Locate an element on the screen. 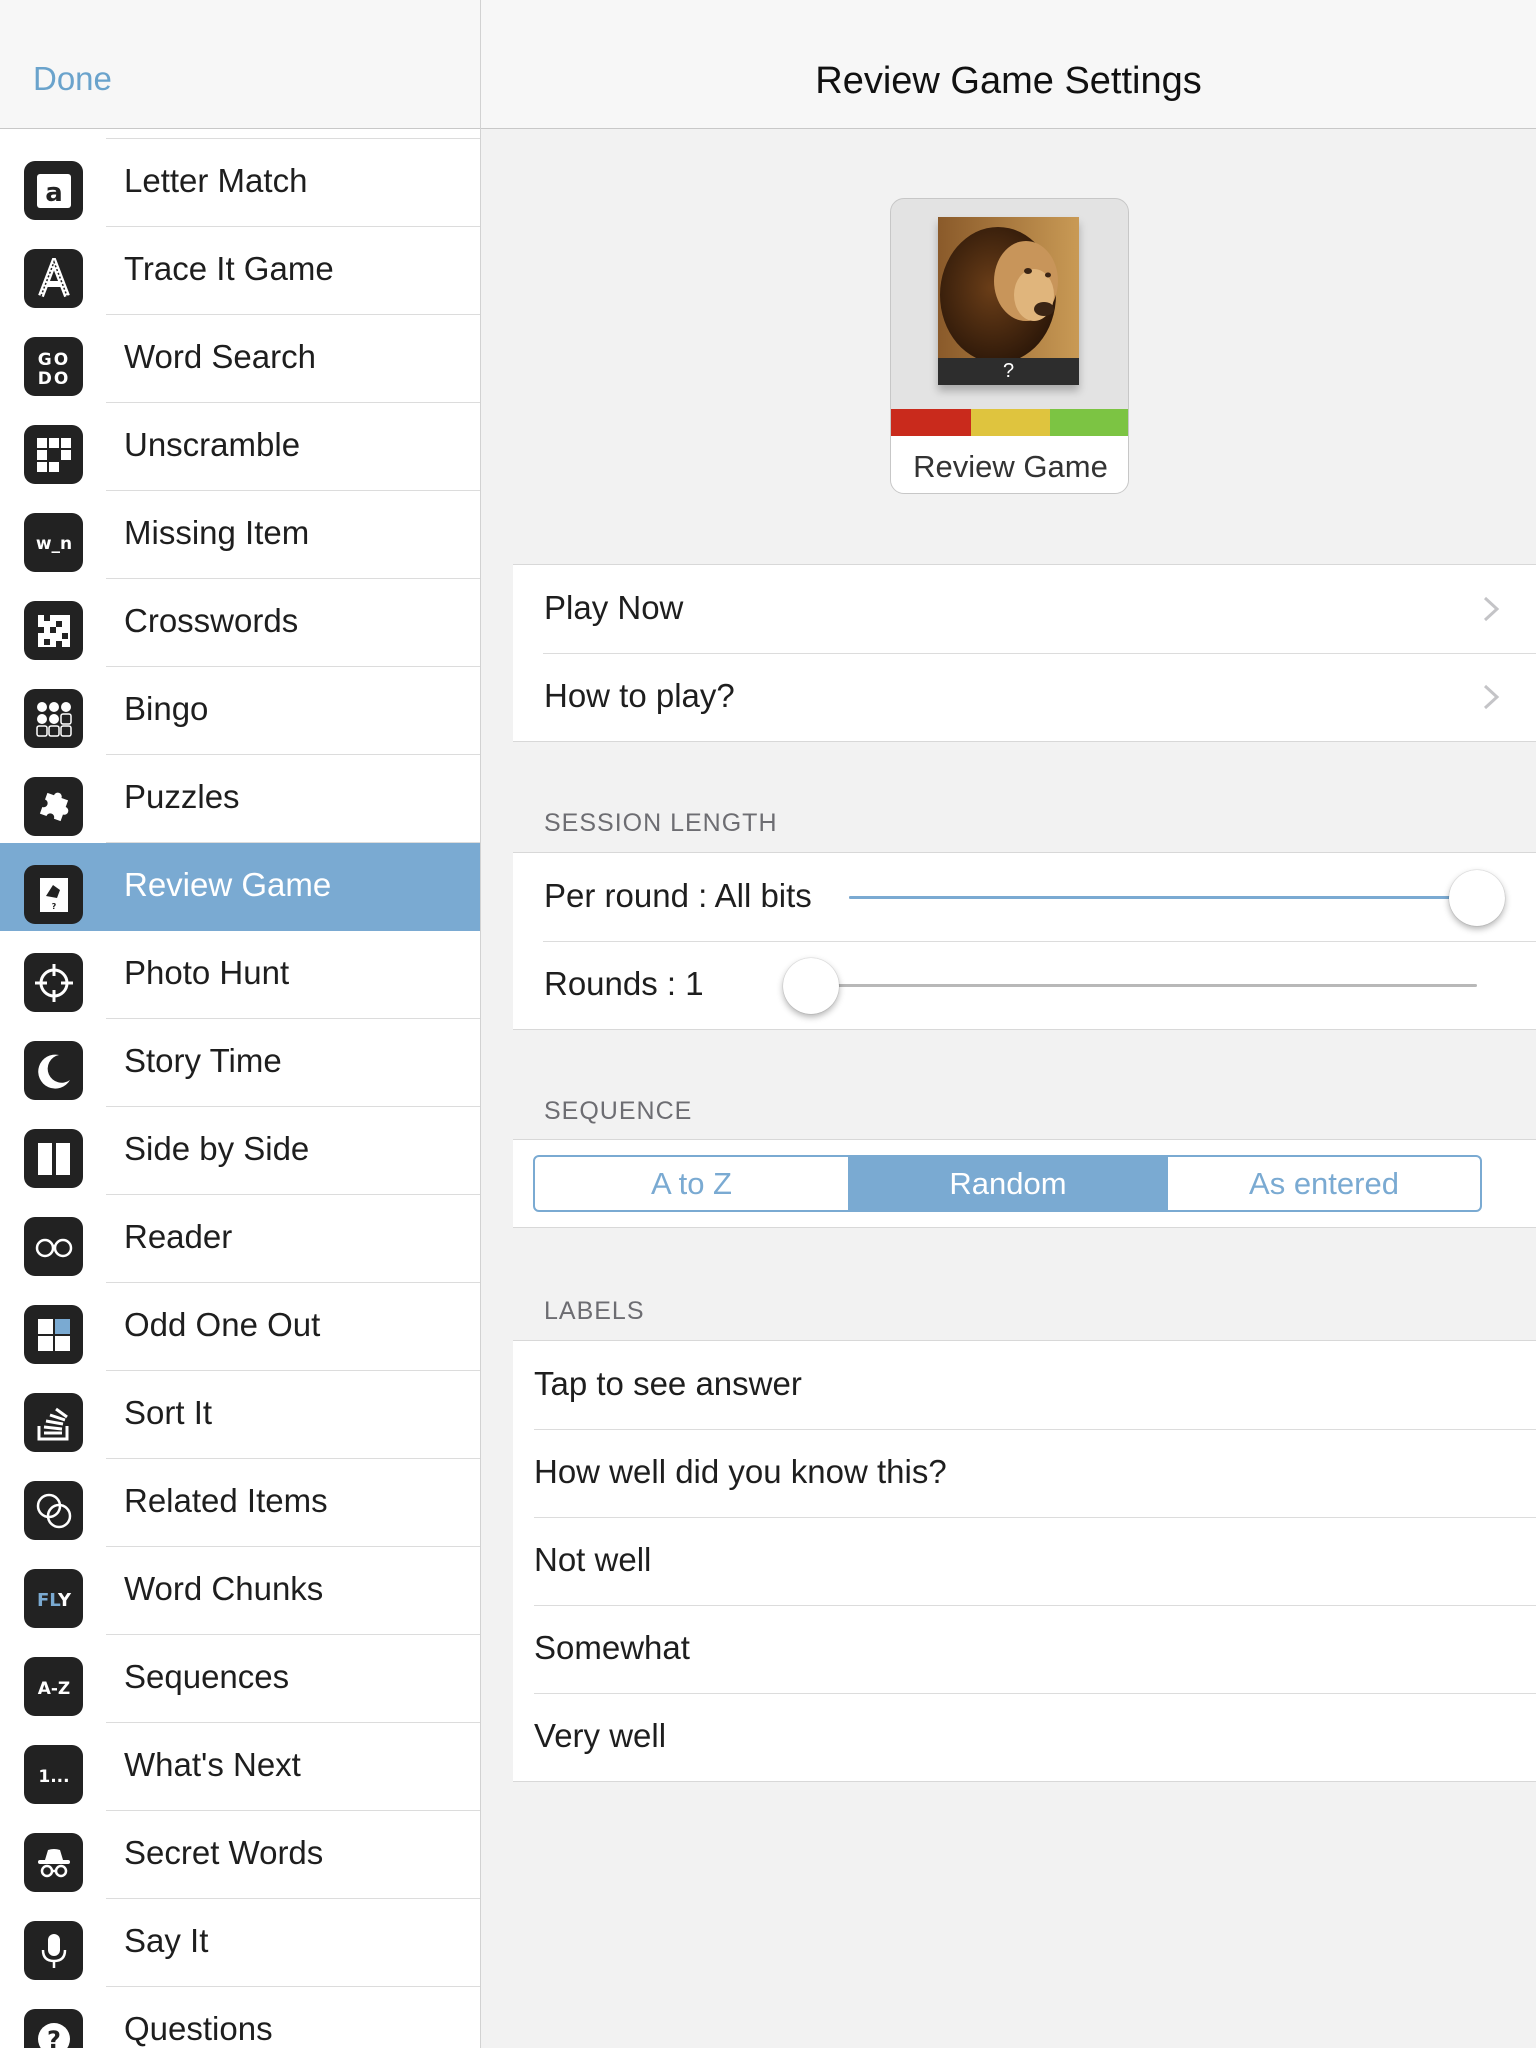 This screenshot has height=2048, width=1536. sidebar-item-word-search: GO DO Word Search is located at coordinates (240, 359).